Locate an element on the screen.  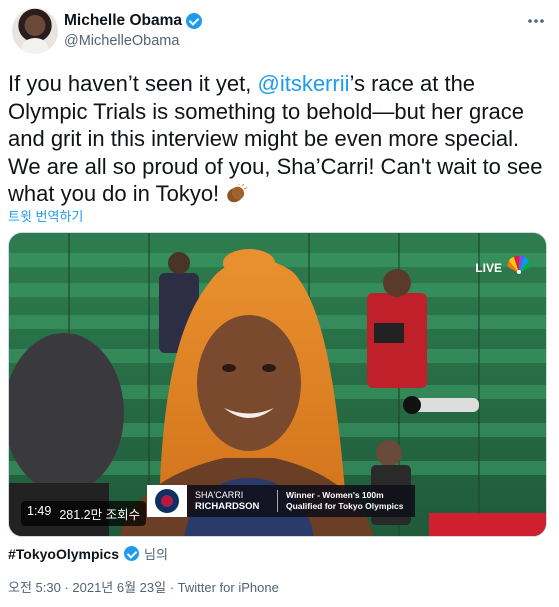
name-row: Michelle Obama is located at coordinates (133, 21).